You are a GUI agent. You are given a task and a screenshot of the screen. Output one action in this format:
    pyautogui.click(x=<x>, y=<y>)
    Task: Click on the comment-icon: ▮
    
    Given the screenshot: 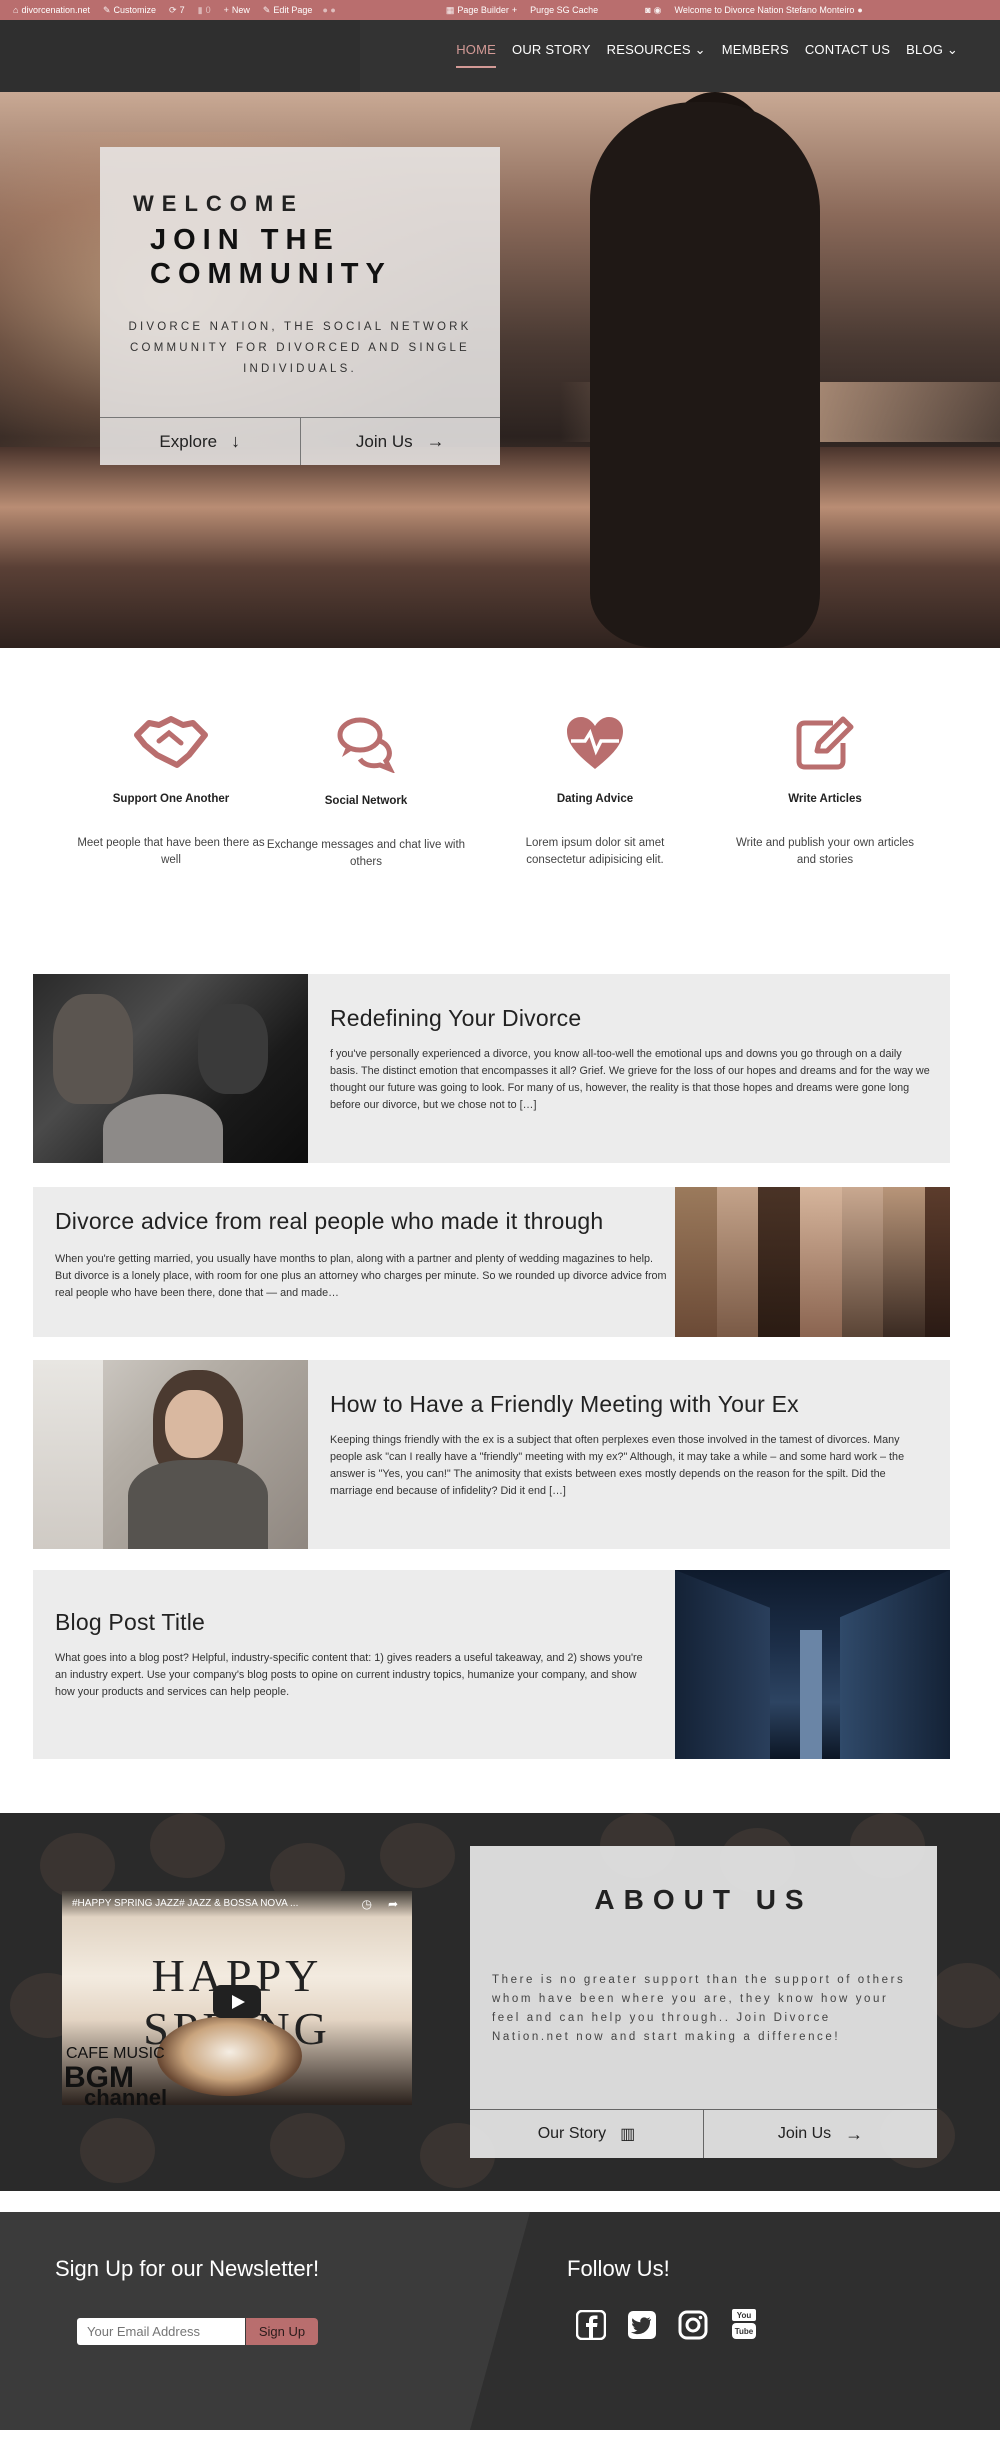 What is the action you would take?
    pyautogui.click(x=200, y=9)
    